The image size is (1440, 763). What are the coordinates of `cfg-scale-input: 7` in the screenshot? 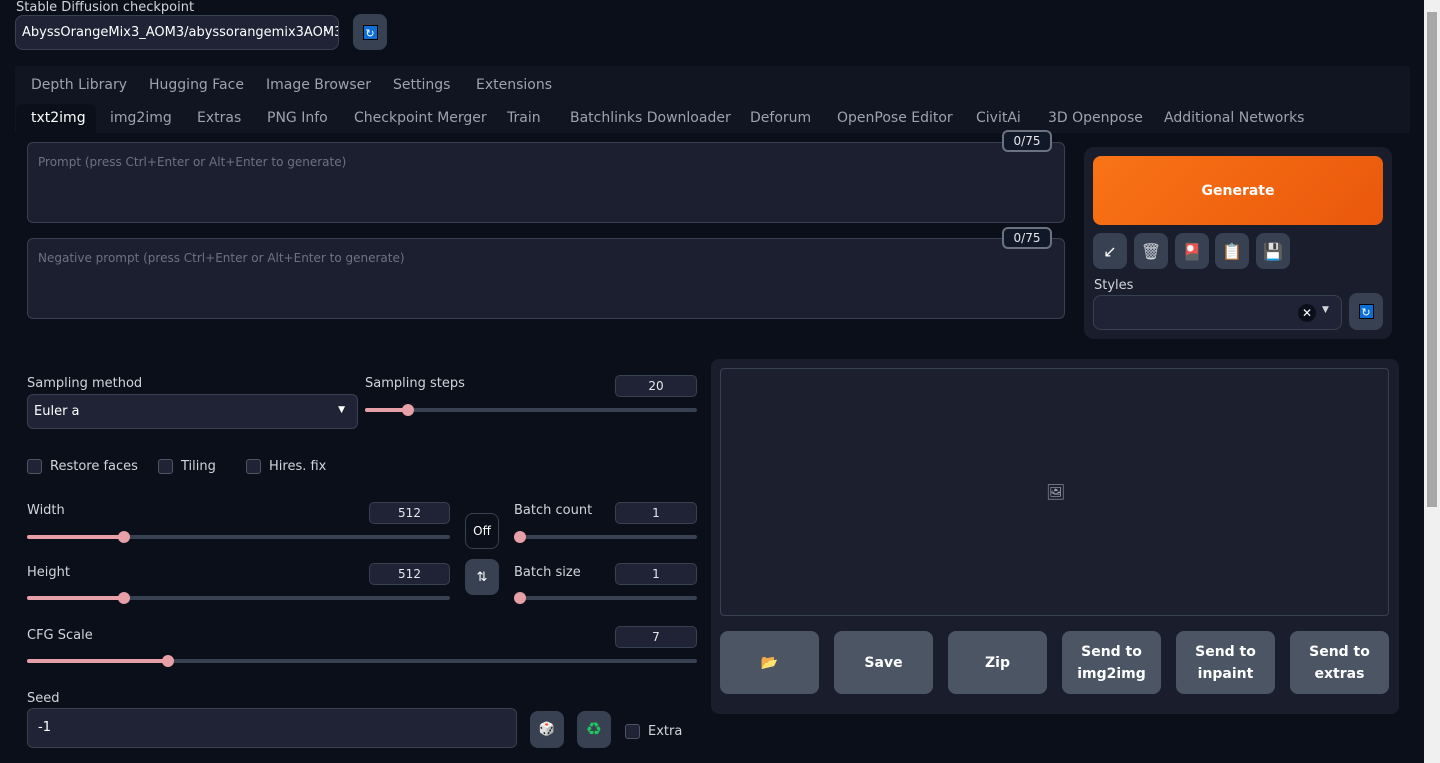 It's located at (656, 637).